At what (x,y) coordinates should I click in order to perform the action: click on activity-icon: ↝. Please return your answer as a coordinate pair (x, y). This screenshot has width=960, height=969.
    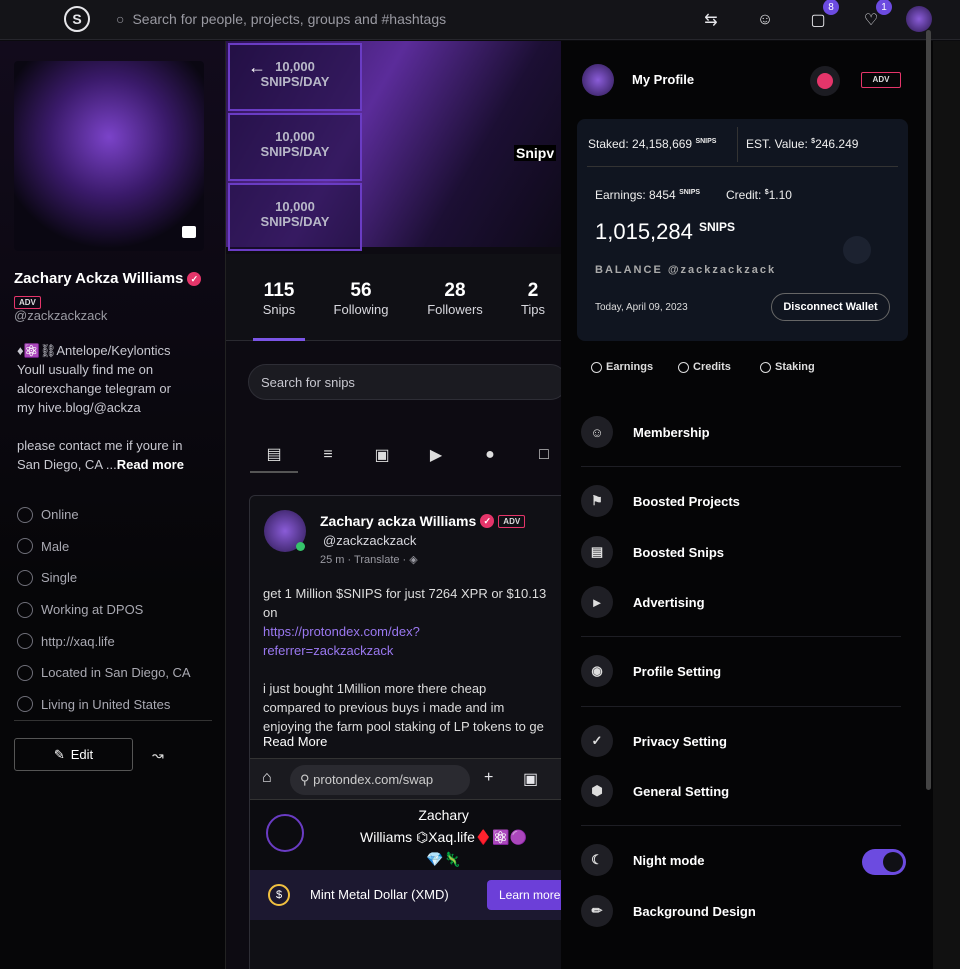
    Looking at the image, I should click on (158, 755).